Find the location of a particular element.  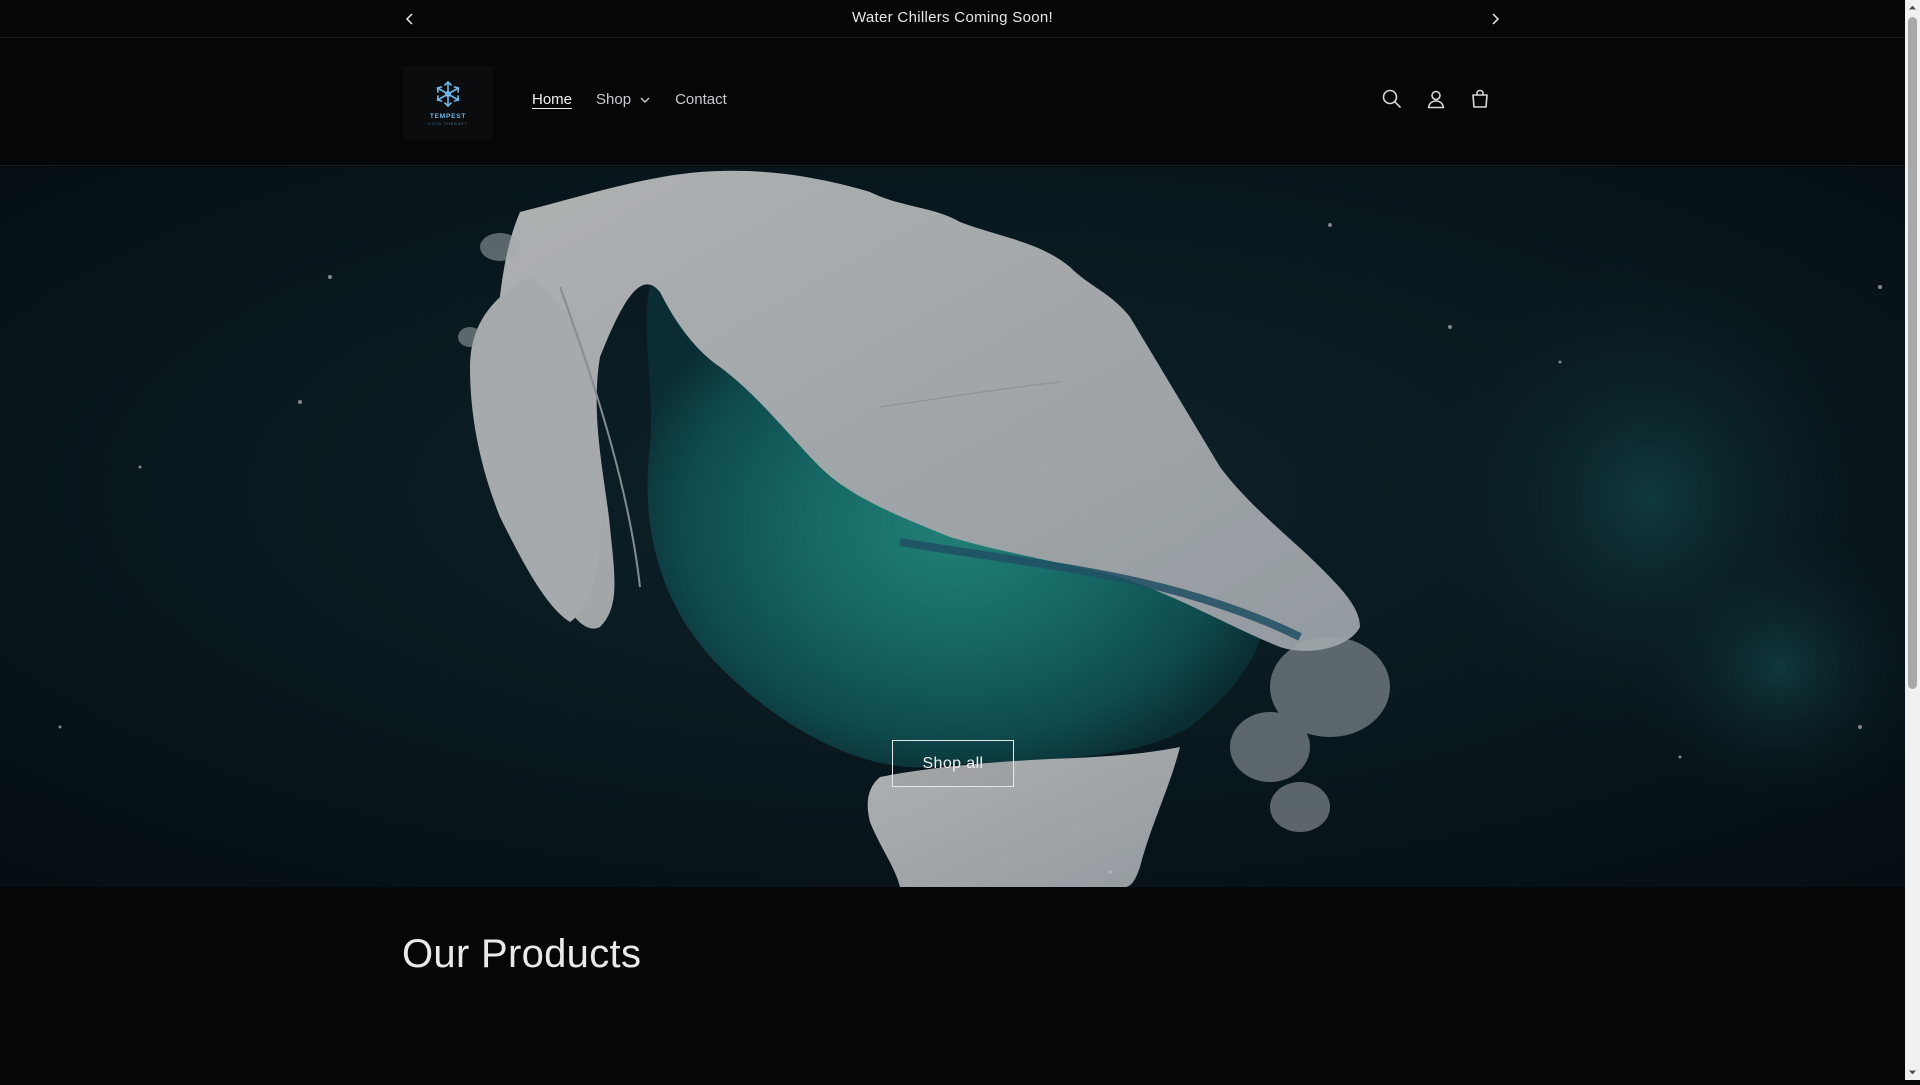

scroll-up-button is located at coordinates (1912, 7).